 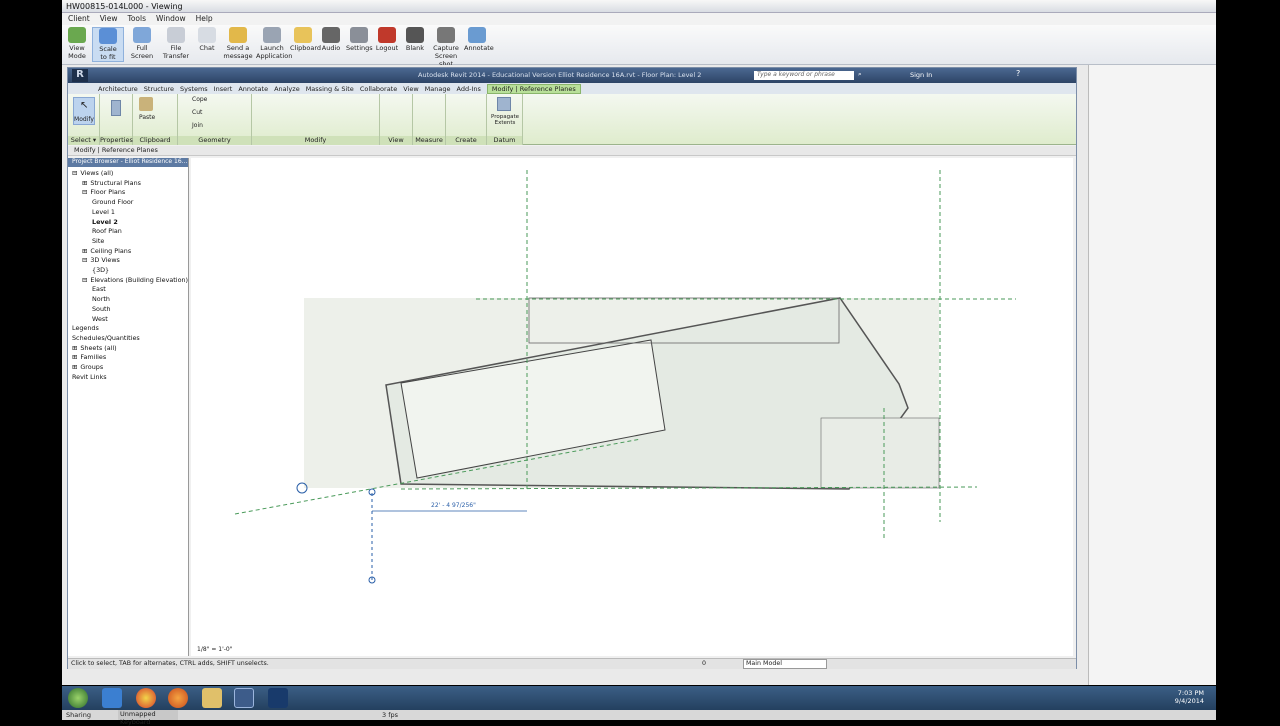 What do you see at coordinates (446, 47) in the screenshot?
I see `outer-toolbar-button: Capture Screen shot` at bounding box center [446, 47].